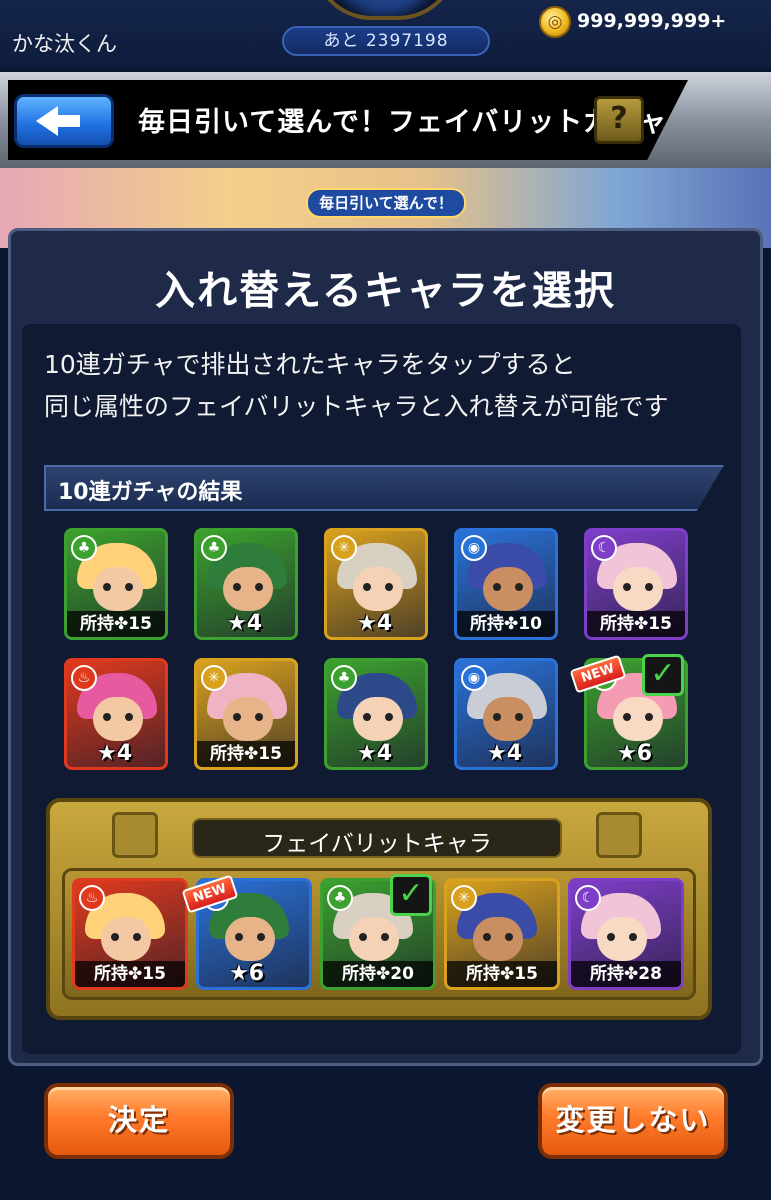 The image size is (771, 1200). I want to click on result-card: ☾ 所持✤15, so click(636, 584).